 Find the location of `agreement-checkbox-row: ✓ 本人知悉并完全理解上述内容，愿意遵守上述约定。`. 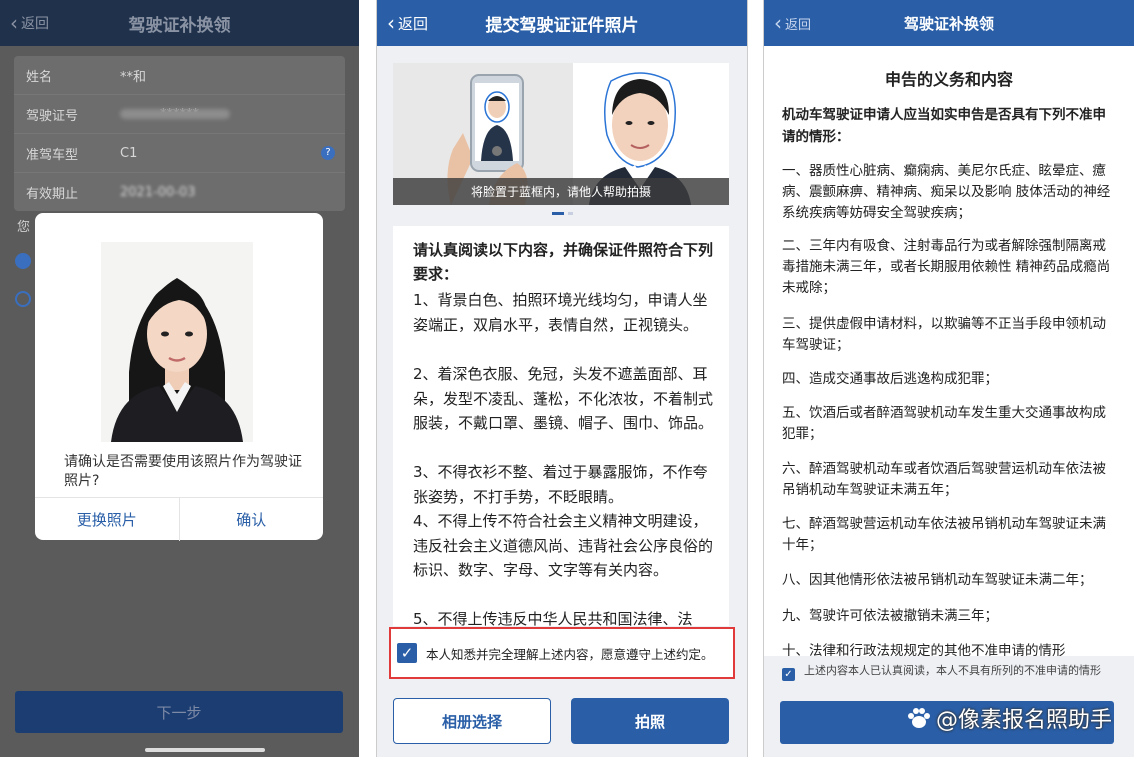

agreement-checkbox-row: ✓ 本人知悉并完全理解上述内容，愿意遵守上述约定。 is located at coordinates (562, 653).